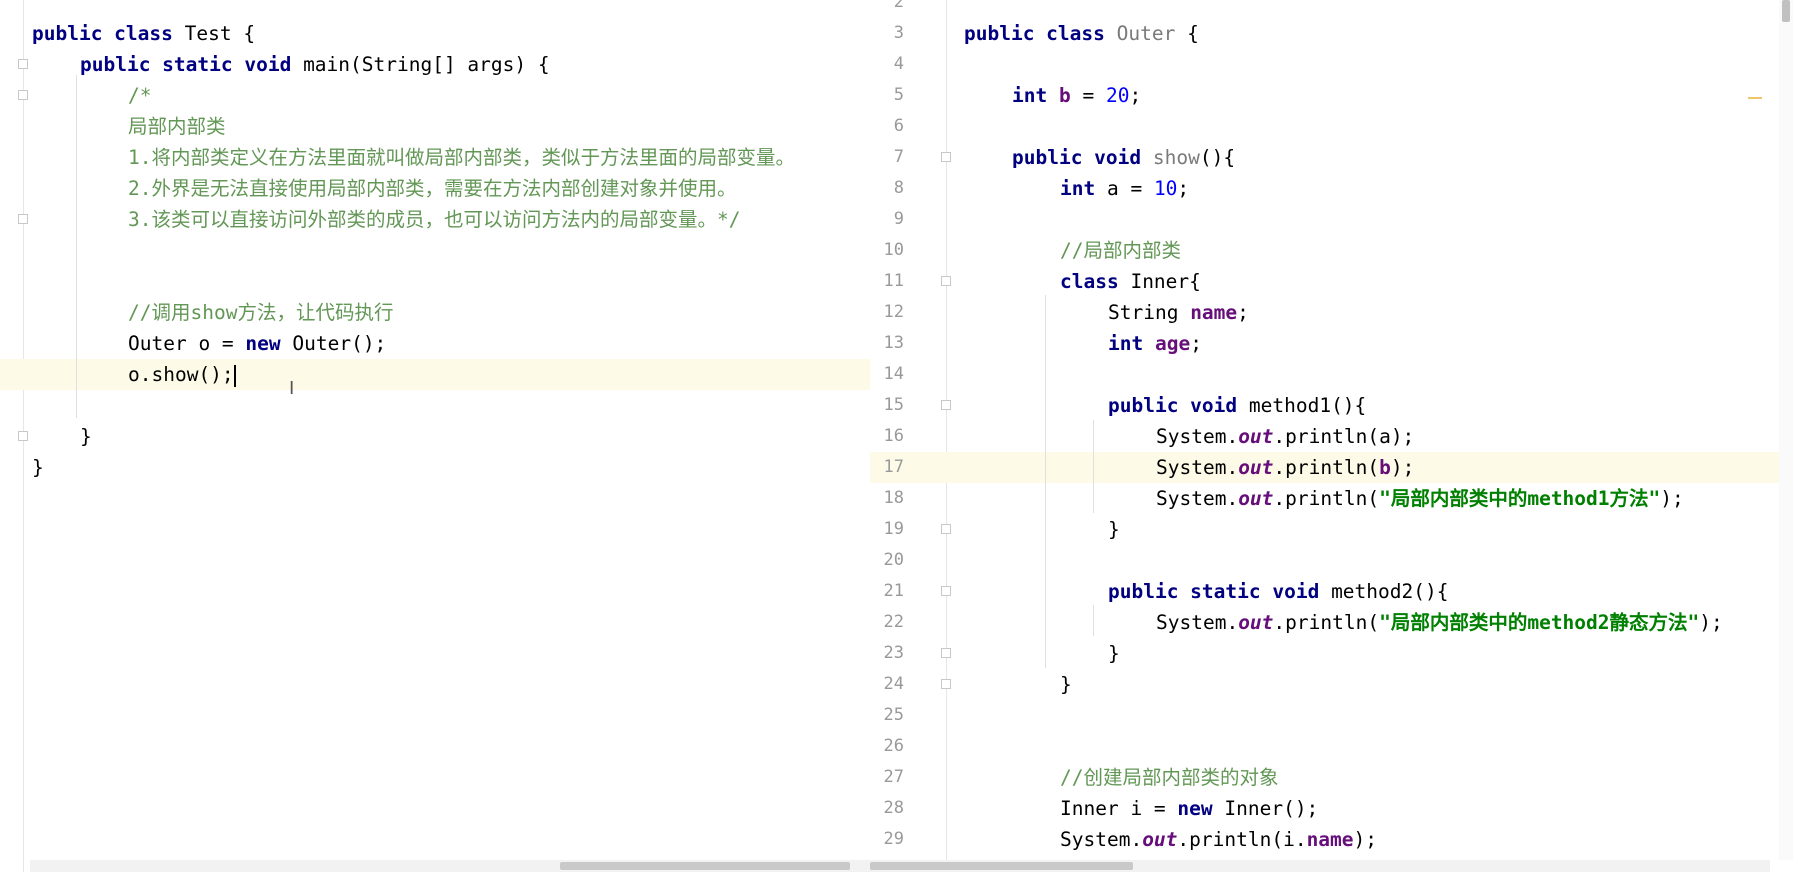 This screenshot has width=1793, height=872. I want to click on right-code-line: 16 System.out.println(a);, so click(1331, 436).